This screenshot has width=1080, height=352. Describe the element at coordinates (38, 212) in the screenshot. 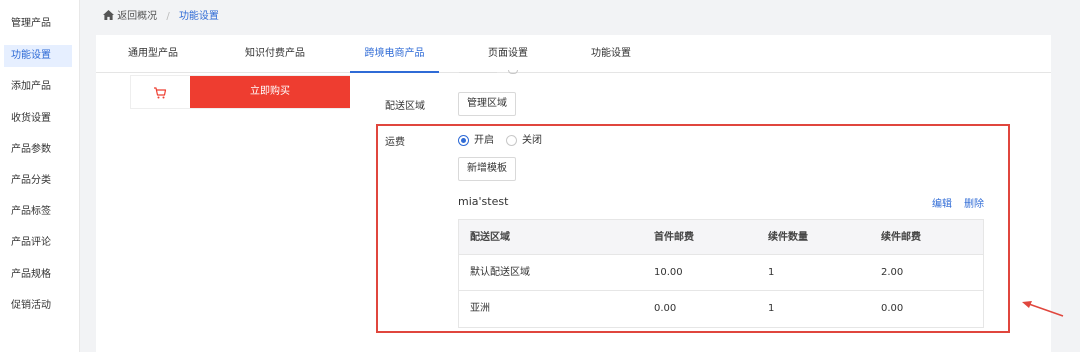

I see `sidebar-item-product-tags: 产品标签` at that location.